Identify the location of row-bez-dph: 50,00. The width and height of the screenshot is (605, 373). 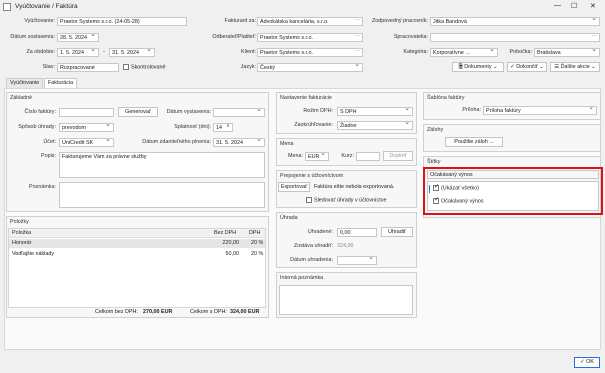
(232, 254).